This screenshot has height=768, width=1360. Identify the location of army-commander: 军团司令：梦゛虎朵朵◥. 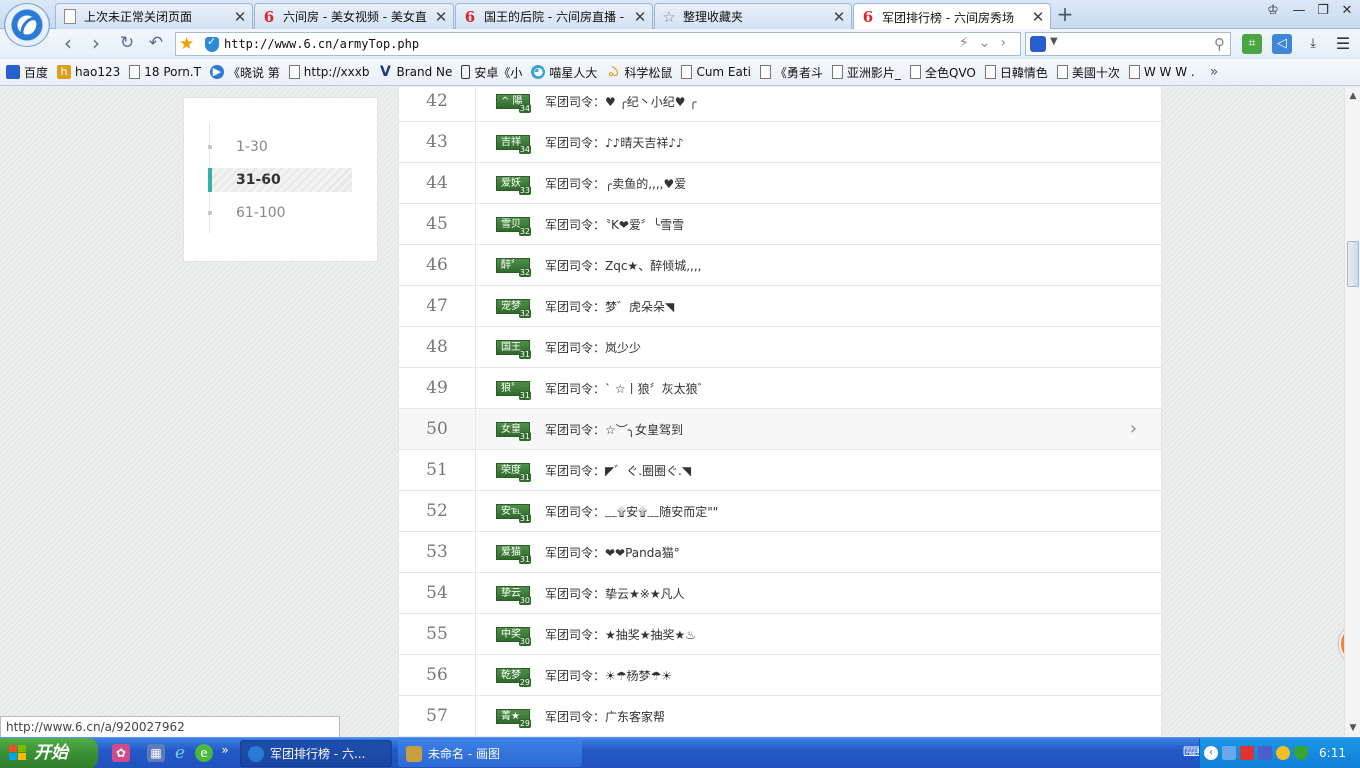
(609, 306).